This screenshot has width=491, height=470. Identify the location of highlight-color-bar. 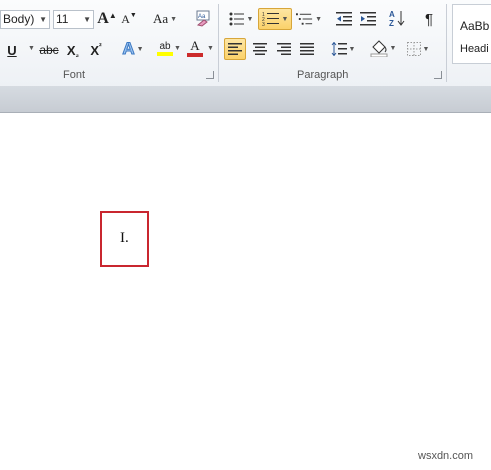
(165, 53).